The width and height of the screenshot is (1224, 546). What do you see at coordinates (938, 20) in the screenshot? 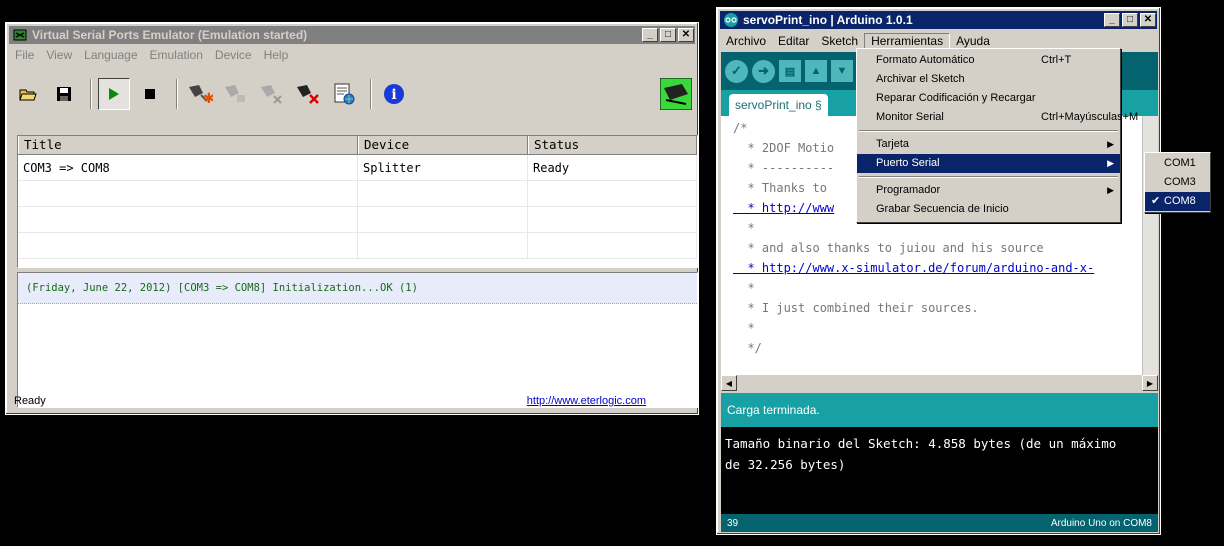
I see `arduino-titlebar: servoPrint_ino | Arduino 1.0.1 _ □ ✕` at bounding box center [938, 20].